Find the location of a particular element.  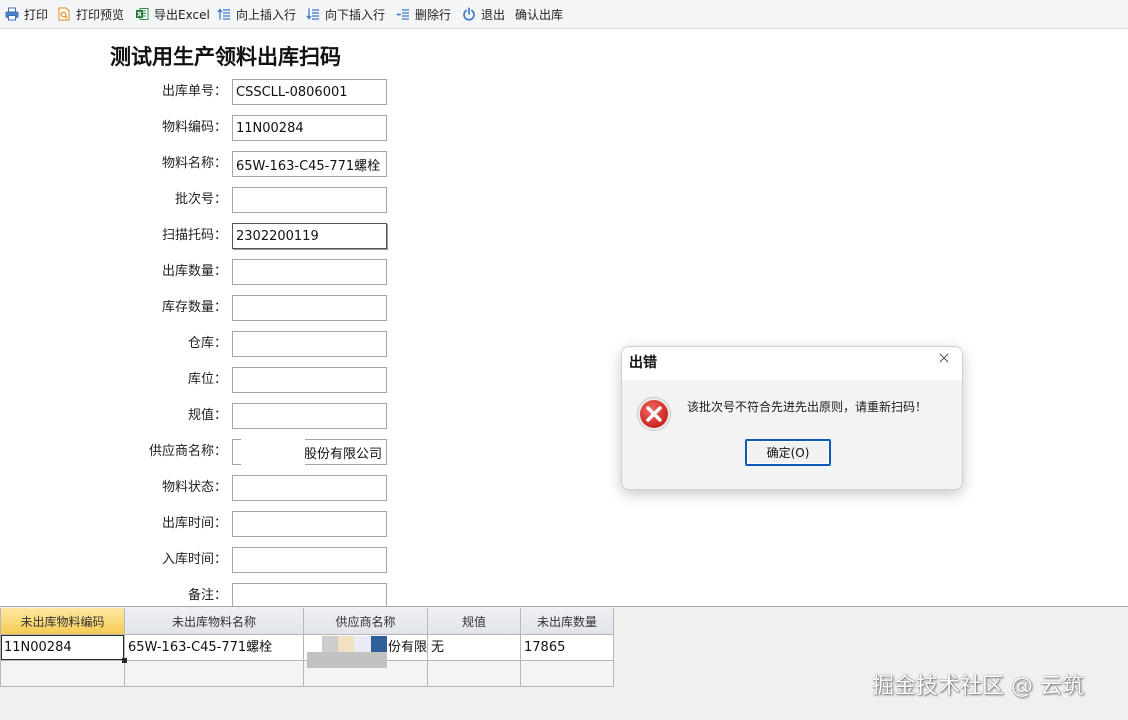

toolbar: 打印 打印预览 导出Excel 向上插入行 向下插入行 删除行 退出 确认出库 is located at coordinates (564, 14).